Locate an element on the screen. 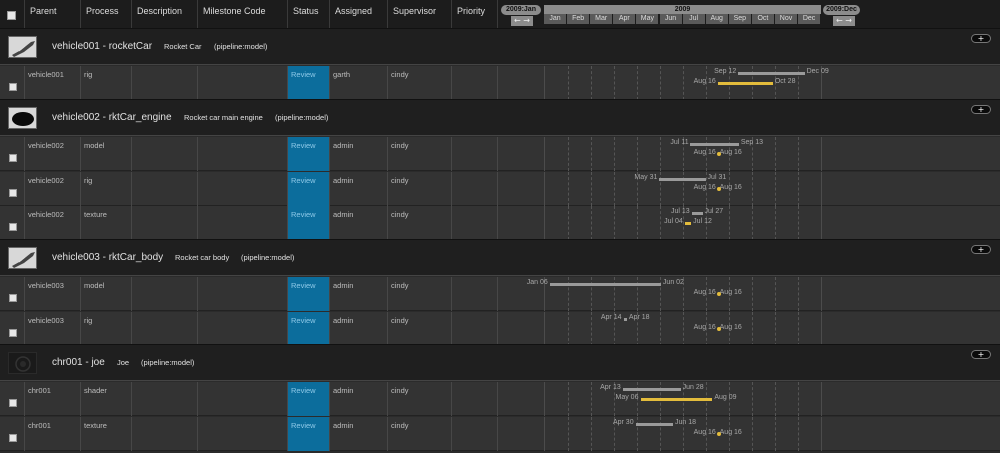  select-all-checkbox is located at coordinates (11, 15).